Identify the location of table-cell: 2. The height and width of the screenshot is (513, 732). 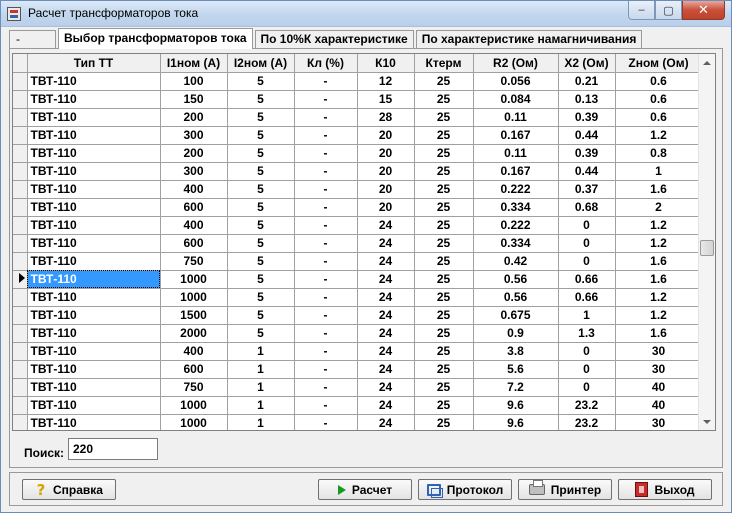
(659, 207).